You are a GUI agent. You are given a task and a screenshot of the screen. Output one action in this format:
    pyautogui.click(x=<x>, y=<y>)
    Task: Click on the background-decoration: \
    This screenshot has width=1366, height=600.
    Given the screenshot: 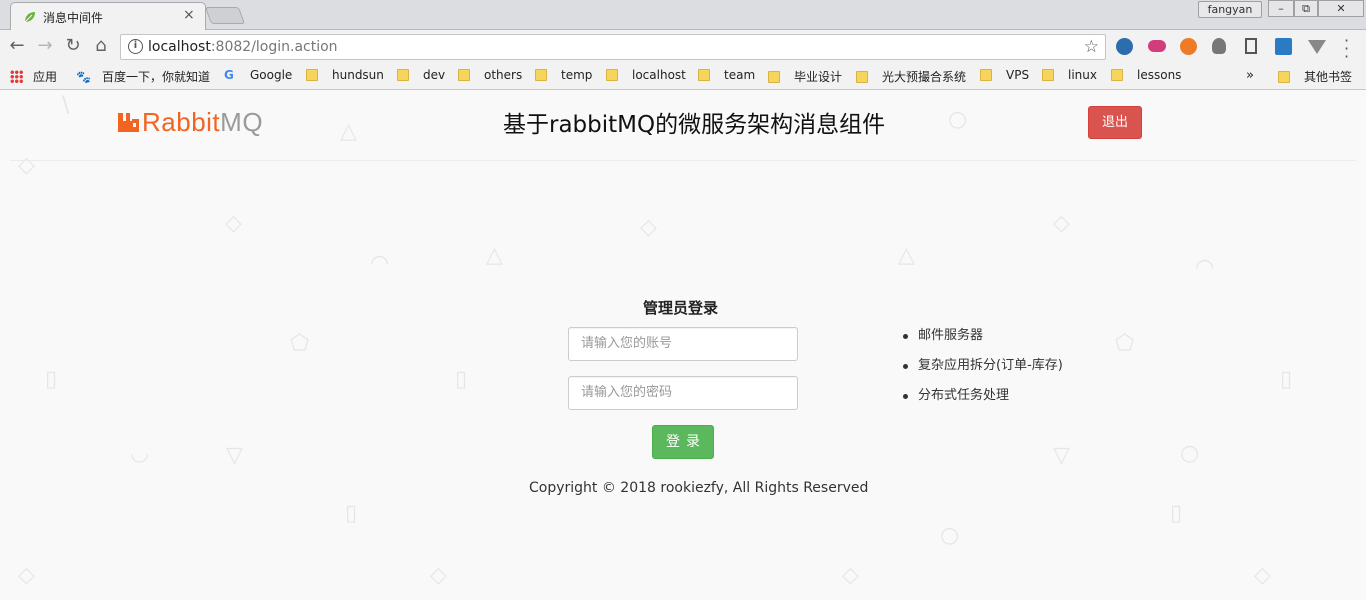 What is the action you would take?
    pyautogui.click(x=66, y=105)
    